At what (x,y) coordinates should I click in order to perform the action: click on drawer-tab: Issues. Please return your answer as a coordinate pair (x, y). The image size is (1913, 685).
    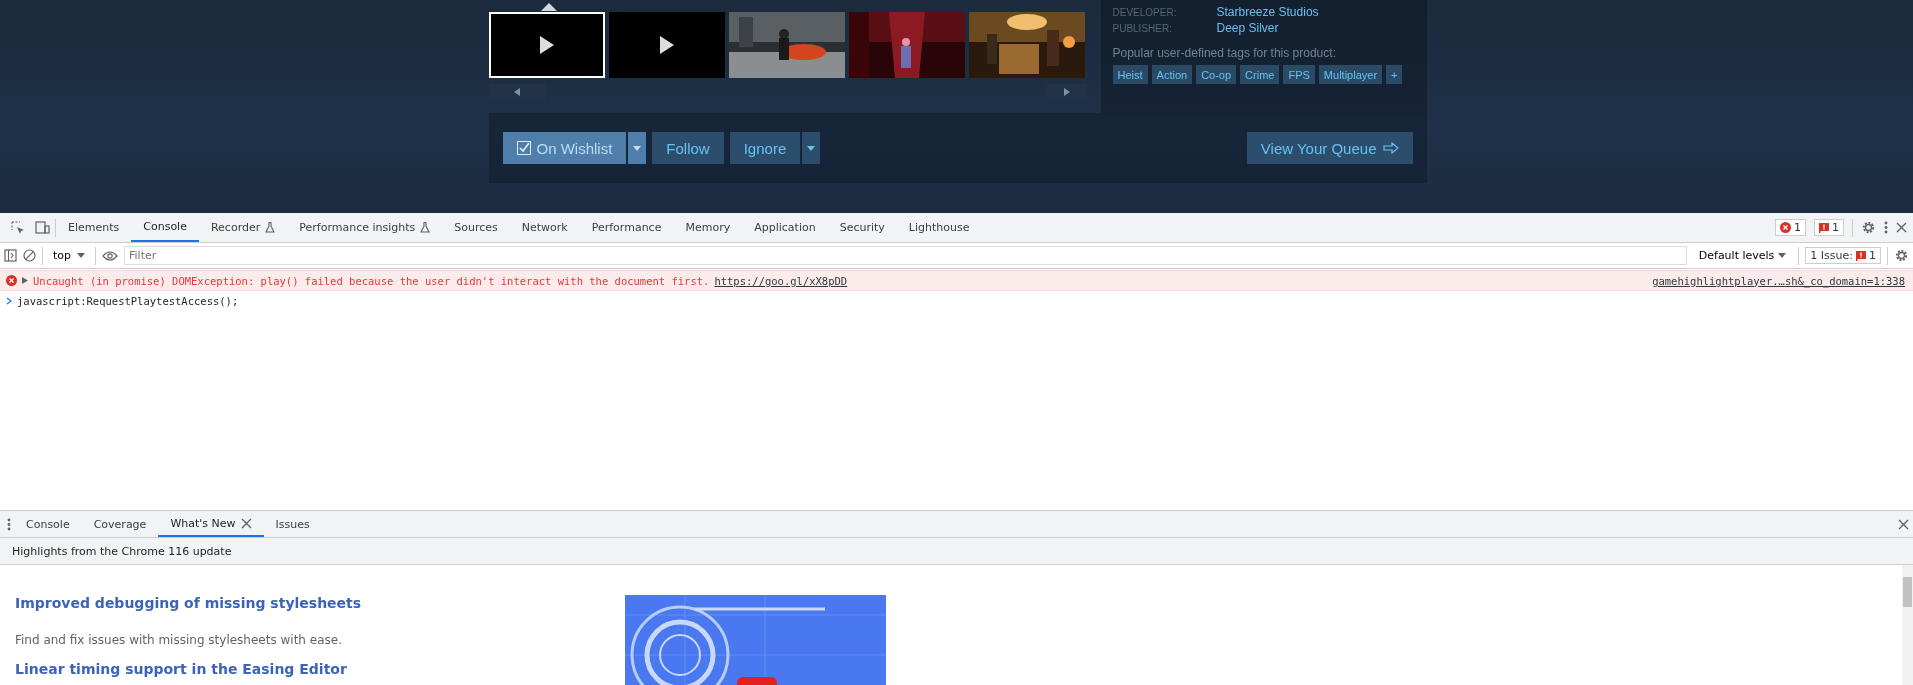
    Looking at the image, I should click on (292, 524).